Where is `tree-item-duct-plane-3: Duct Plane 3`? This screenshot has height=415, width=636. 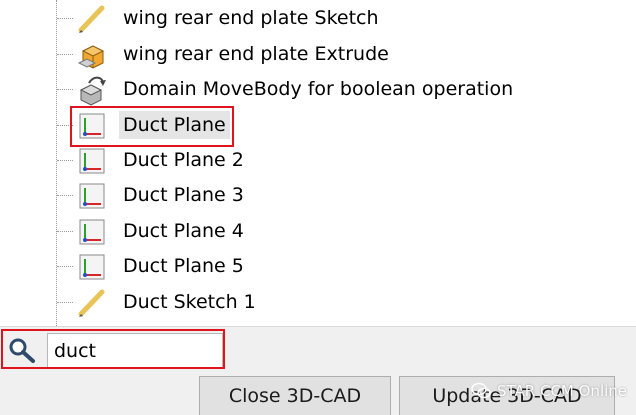
tree-item-duct-plane-3: Duct Plane 3 is located at coordinates (318, 195).